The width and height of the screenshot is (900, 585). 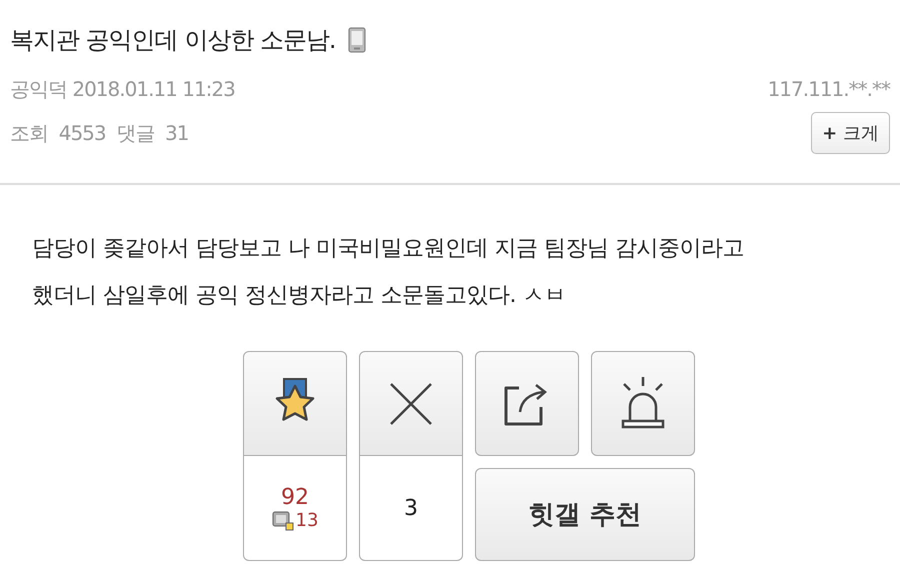 What do you see at coordinates (585, 514) in the screenshot?
I see `hit-gallery-button: 힛갤 추천` at bounding box center [585, 514].